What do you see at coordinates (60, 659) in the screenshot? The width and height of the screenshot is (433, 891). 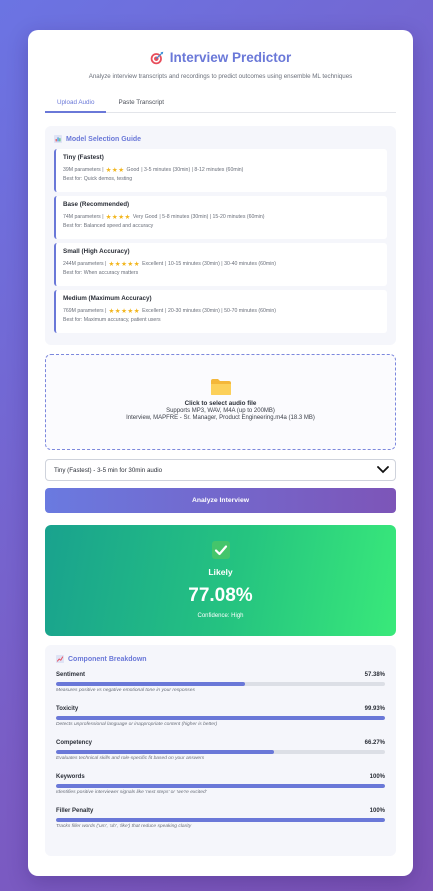 I see `trend-chart-icon` at bounding box center [60, 659].